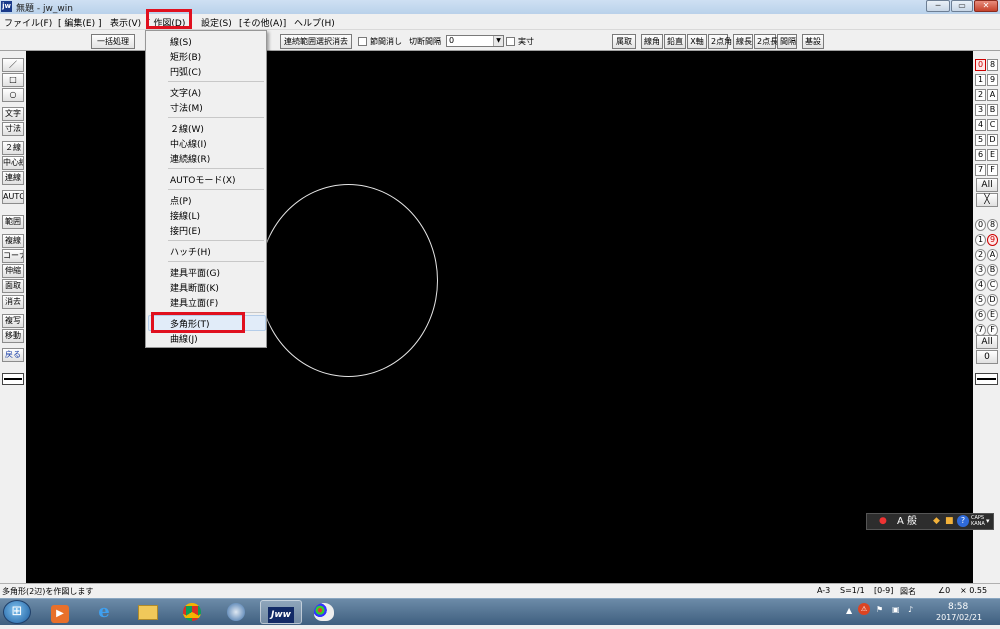 The width and height of the screenshot is (1000, 629). I want to click on group-d-button: D, so click(992, 300).